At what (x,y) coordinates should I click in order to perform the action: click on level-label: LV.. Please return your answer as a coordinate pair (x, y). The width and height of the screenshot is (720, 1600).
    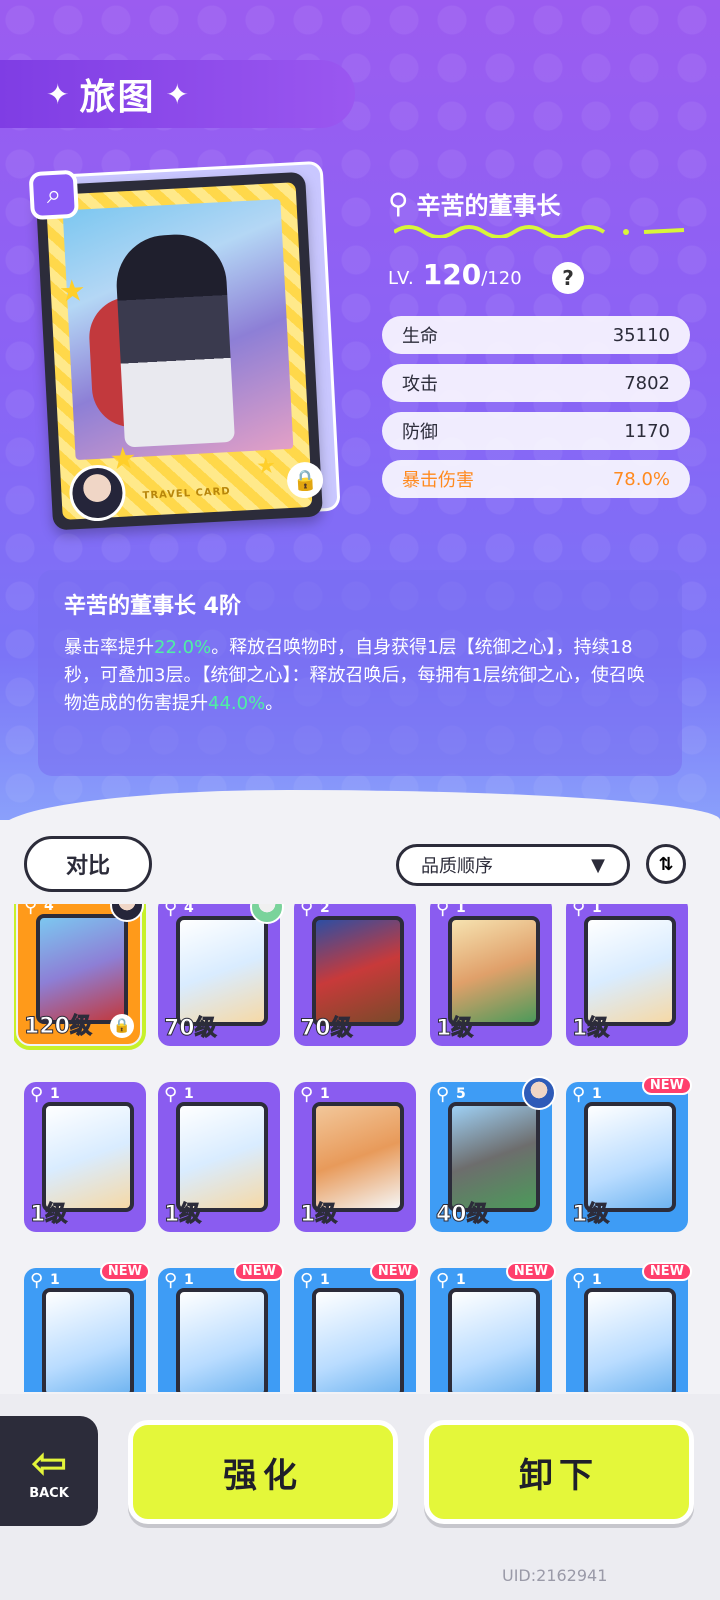
    Looking at the image, I should click on (401, 278).